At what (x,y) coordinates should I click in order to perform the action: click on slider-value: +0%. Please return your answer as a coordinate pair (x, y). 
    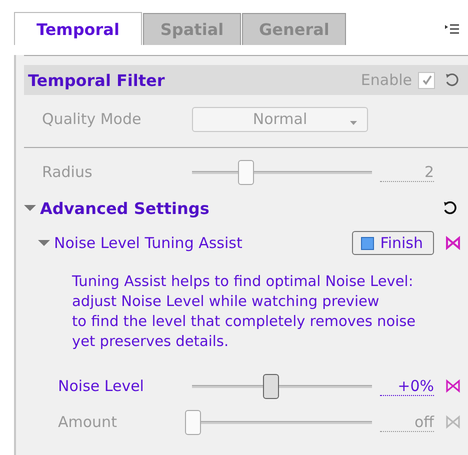
    Looking at the image, I should click on (407, 386).